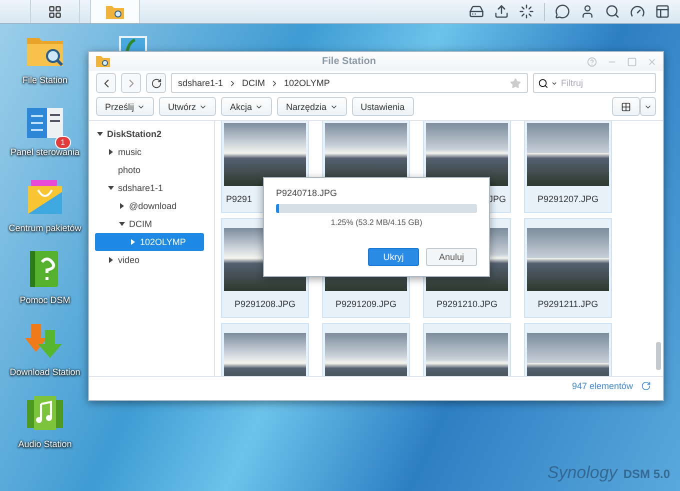 Image resolution: width=680 pixels, height=491 pixels. What do you see at coordinates (467, 304) in the screenshot?
I see `file-name: P9291210.JPG` at bounding box center [467, 304].